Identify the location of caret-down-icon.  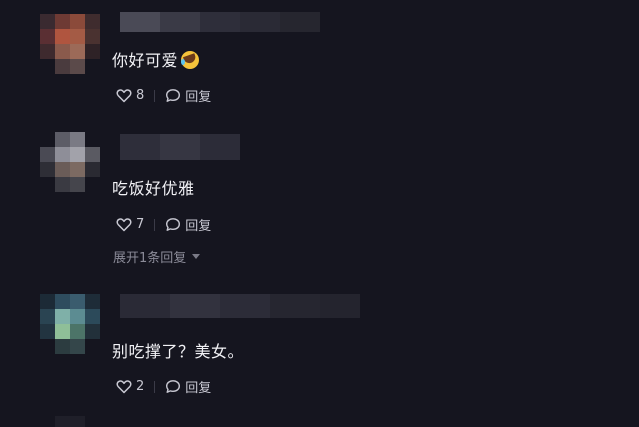
(196, 256).